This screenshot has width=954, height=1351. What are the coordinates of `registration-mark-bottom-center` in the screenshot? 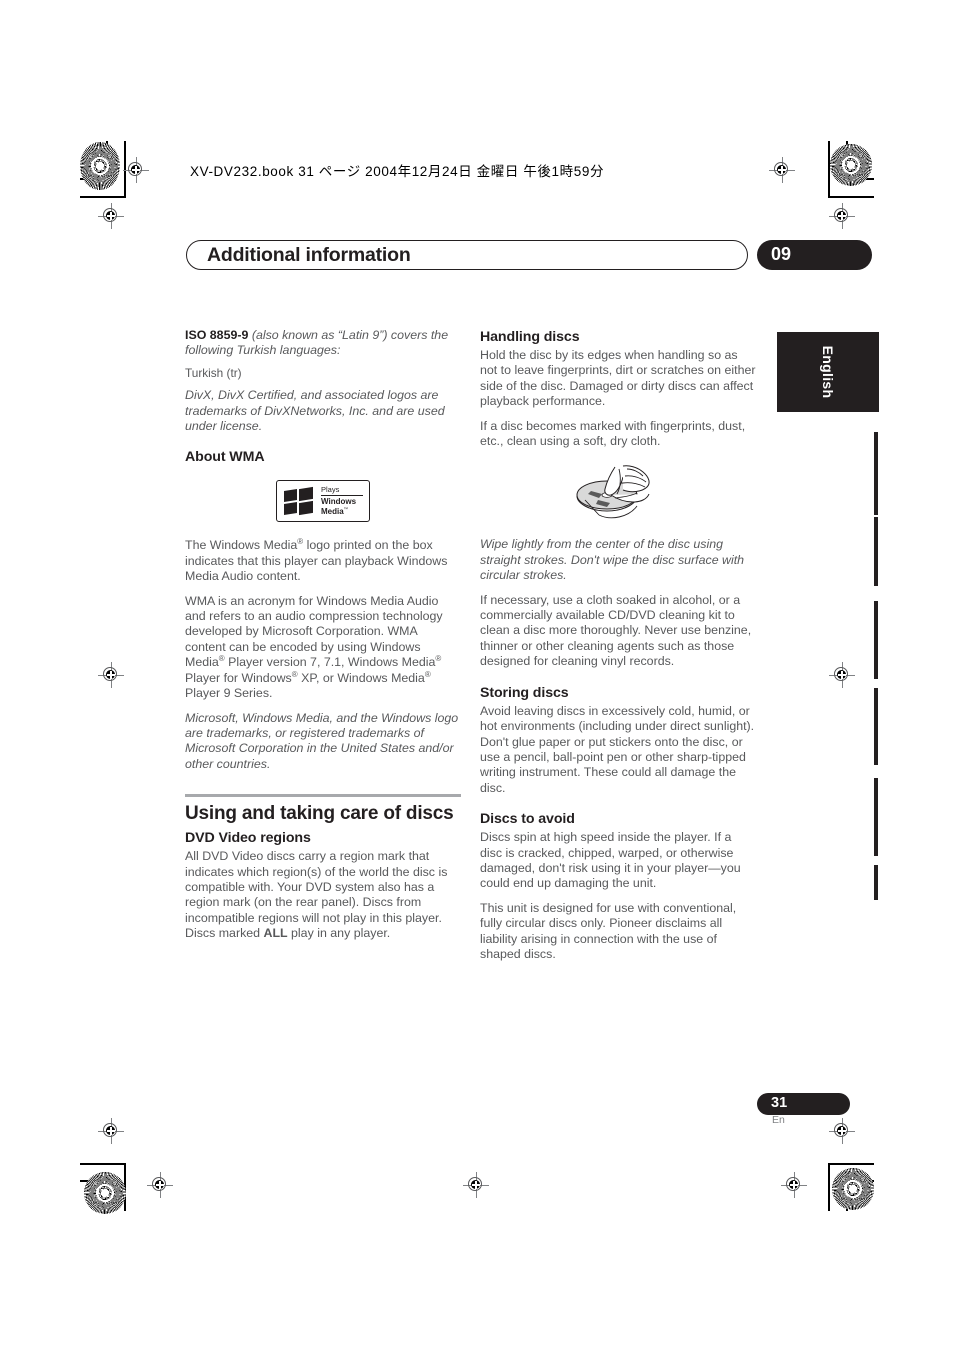 It's located at (476, 1185).